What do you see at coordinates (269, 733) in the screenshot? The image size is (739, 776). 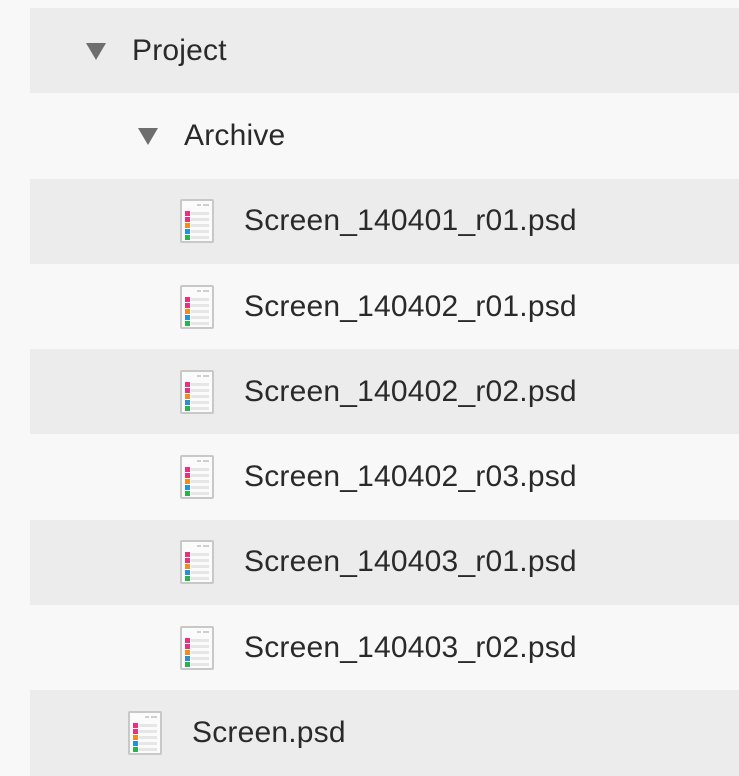 I see `file-label: Screen.psd` at bounding box center [269, 733].